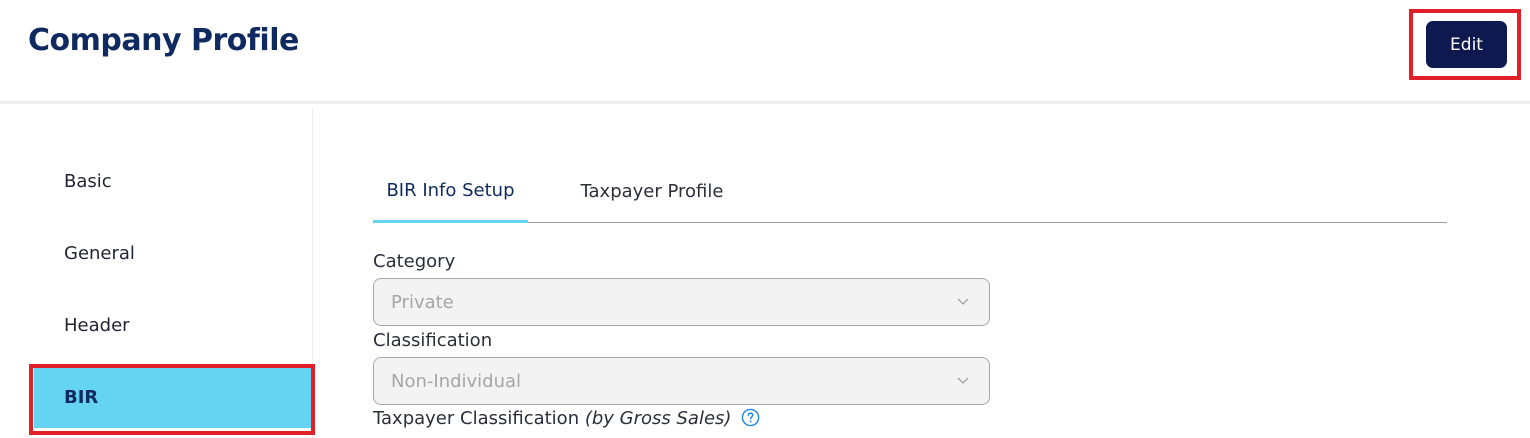 This screenshot has width=1530, height=438. I want to click on classification-select: Non-Individual, so click(681, 381).